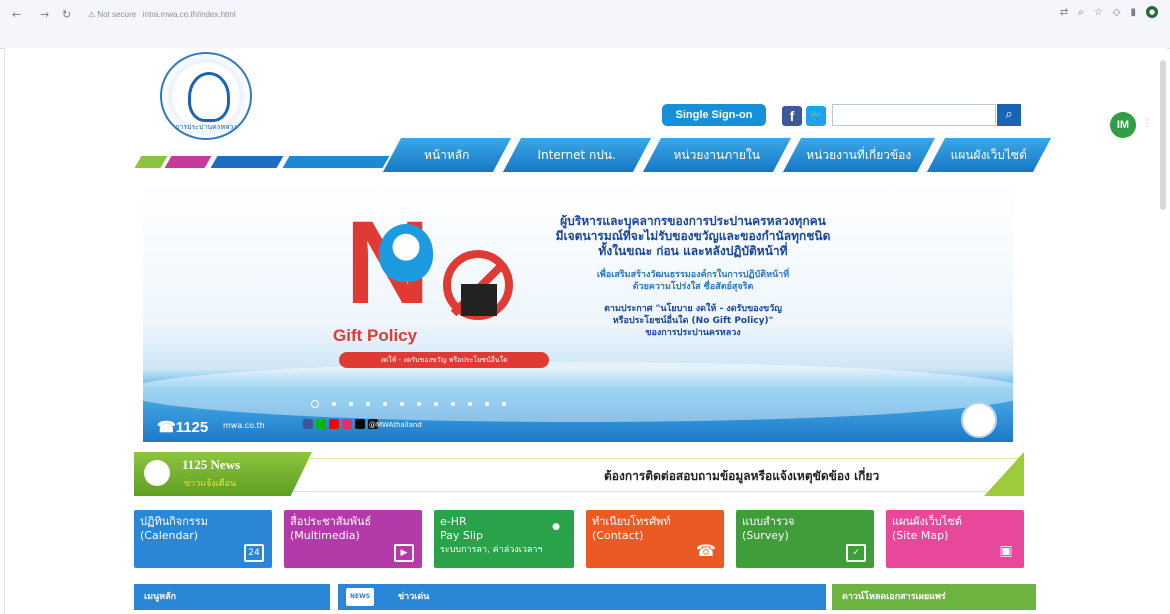 The image size is (1170, 614). Describe the element at coordinates (247, 162) in the screenshot. I see `nav-stripe-blue` at that location.